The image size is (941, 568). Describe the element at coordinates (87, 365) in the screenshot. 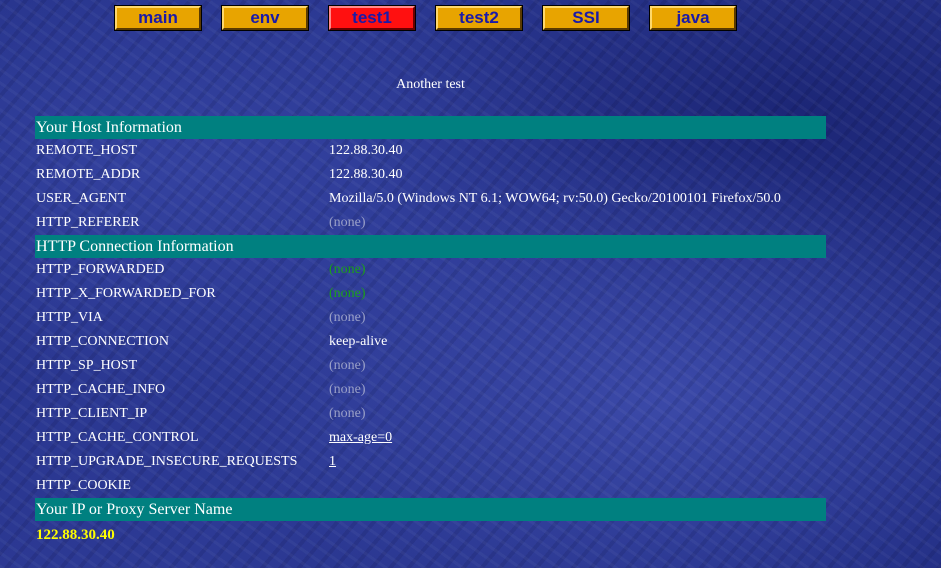

I see `variable-name: HTTP_SP_HOST` at that location.